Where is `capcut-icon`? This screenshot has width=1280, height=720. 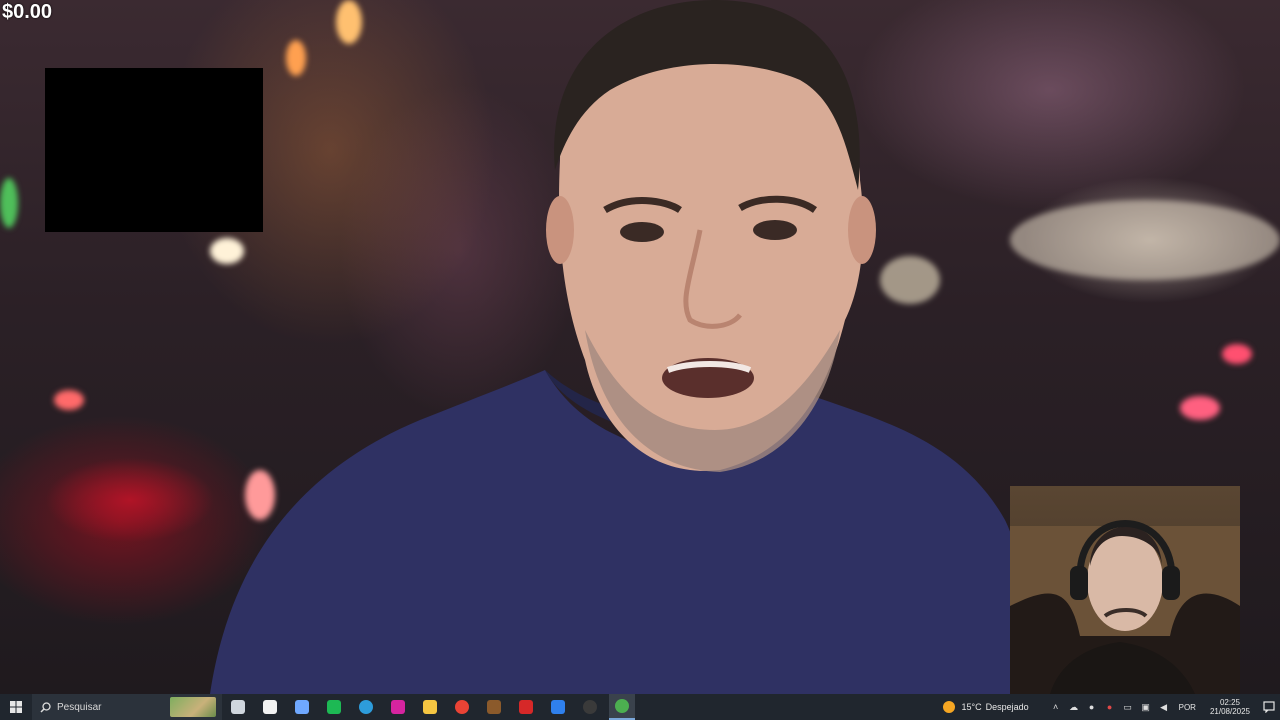
capcut-icon is located at coordinates (270, 707).